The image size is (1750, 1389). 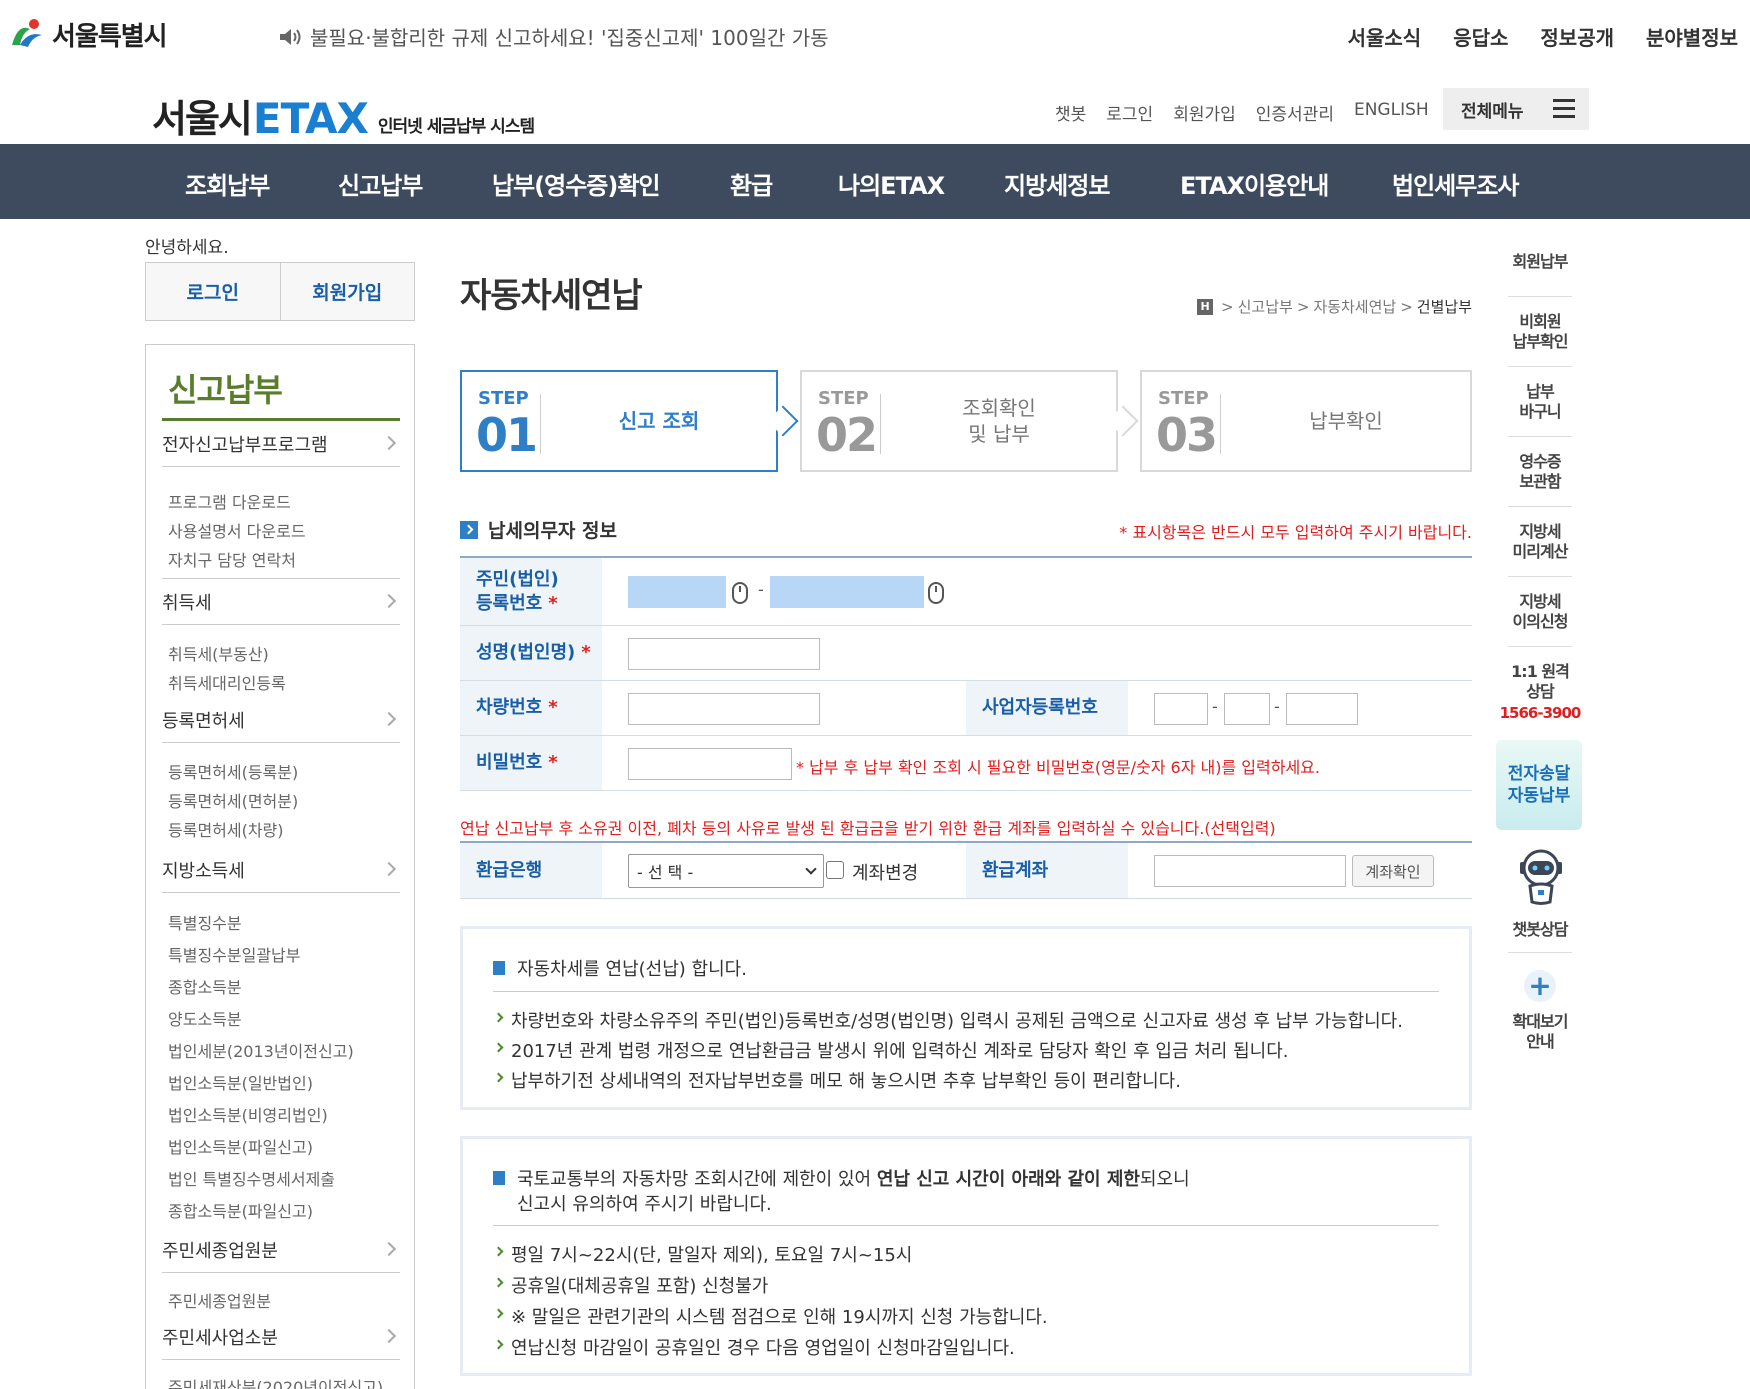 I want to click on quick-nonmember-check: 비회원 납부확인, so click(x=1540, y=332).